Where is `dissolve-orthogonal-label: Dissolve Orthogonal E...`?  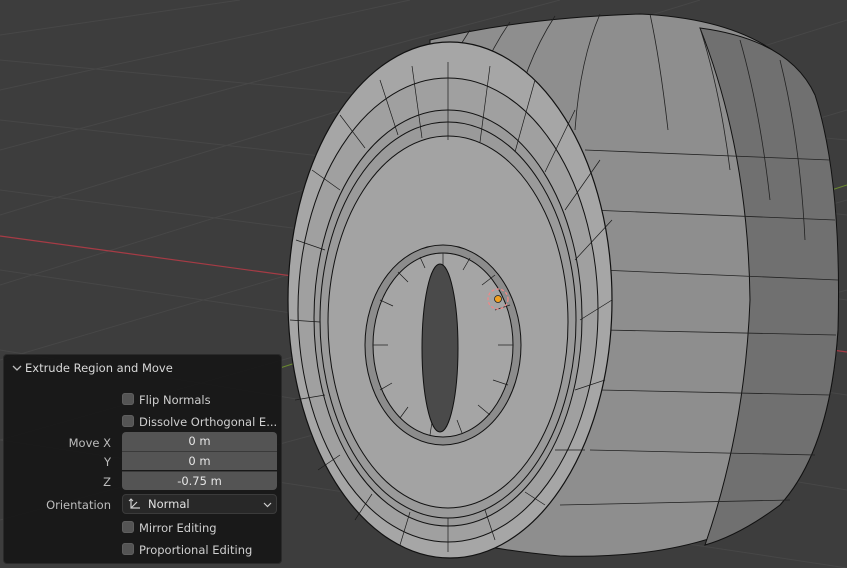
dissolve-orthogonal-label: Dissolve Orthogonal E... is located at coordinates (208, 422).